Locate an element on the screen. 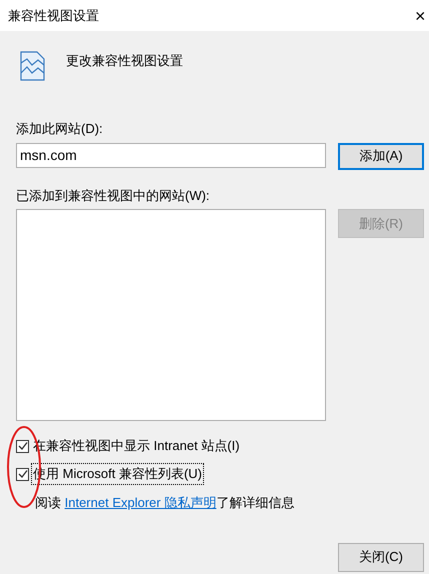 The height and width of the screenshot is (574, 429). add-button: 添加(A) is located at coordinates (381, 156).